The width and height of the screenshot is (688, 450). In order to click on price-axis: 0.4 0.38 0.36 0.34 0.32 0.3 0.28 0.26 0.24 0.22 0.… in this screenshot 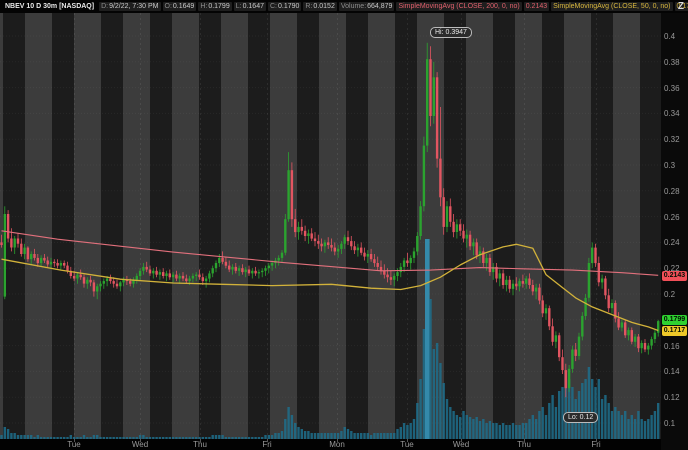, I will do `click(674, 231)`.